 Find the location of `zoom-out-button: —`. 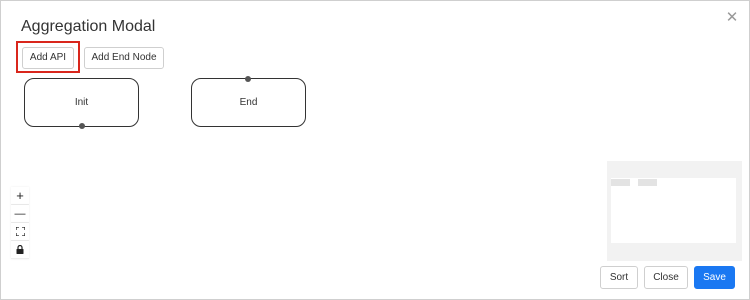

zoom-out-button: — is located at coordinates (20, 214).